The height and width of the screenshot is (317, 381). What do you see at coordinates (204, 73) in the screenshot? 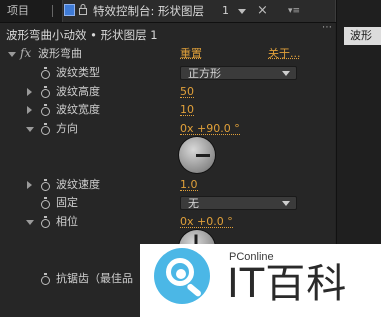
I see `select-value: 正方形` at bounding box center [204, 73].